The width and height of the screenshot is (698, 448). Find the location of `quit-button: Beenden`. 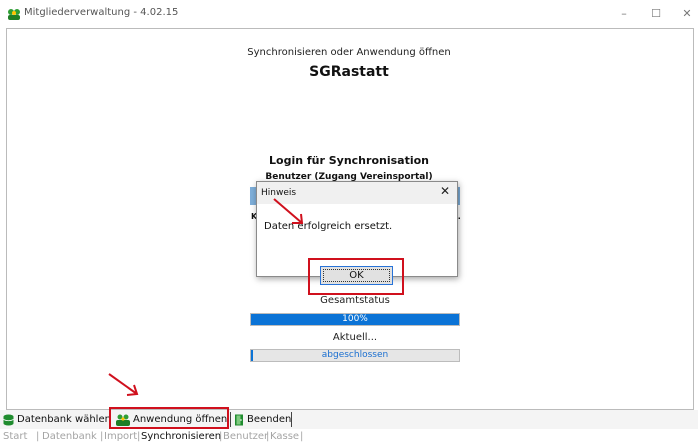

quit-button: Beenden is located at coordinates (262, 419).